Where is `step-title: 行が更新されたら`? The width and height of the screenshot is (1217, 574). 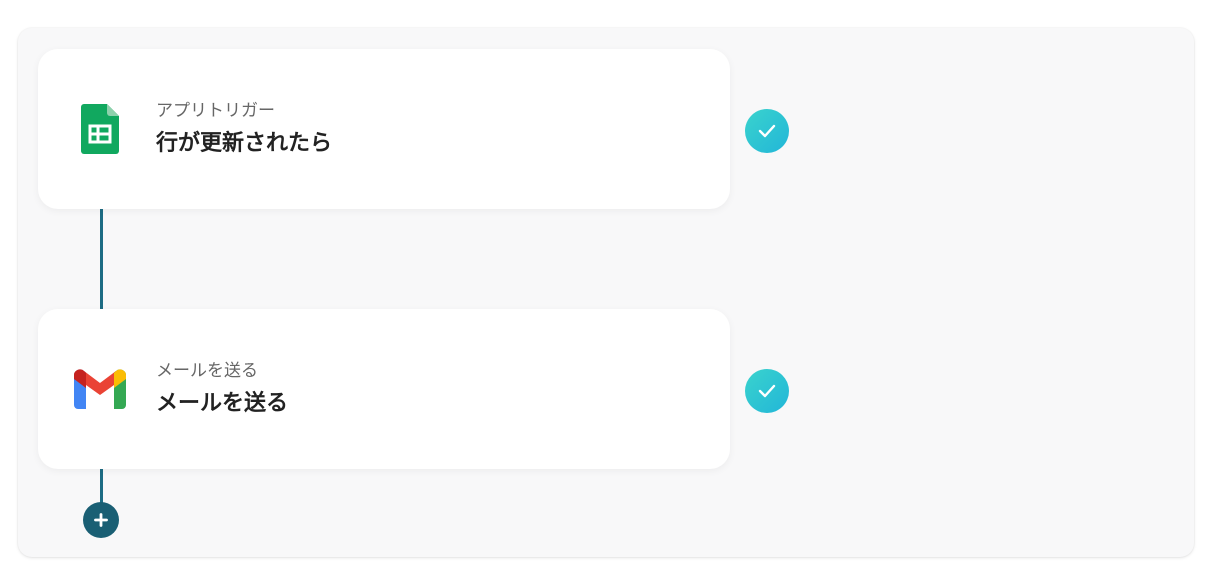
step-title: 行が更新されたら is located at coordinates (244, 143).